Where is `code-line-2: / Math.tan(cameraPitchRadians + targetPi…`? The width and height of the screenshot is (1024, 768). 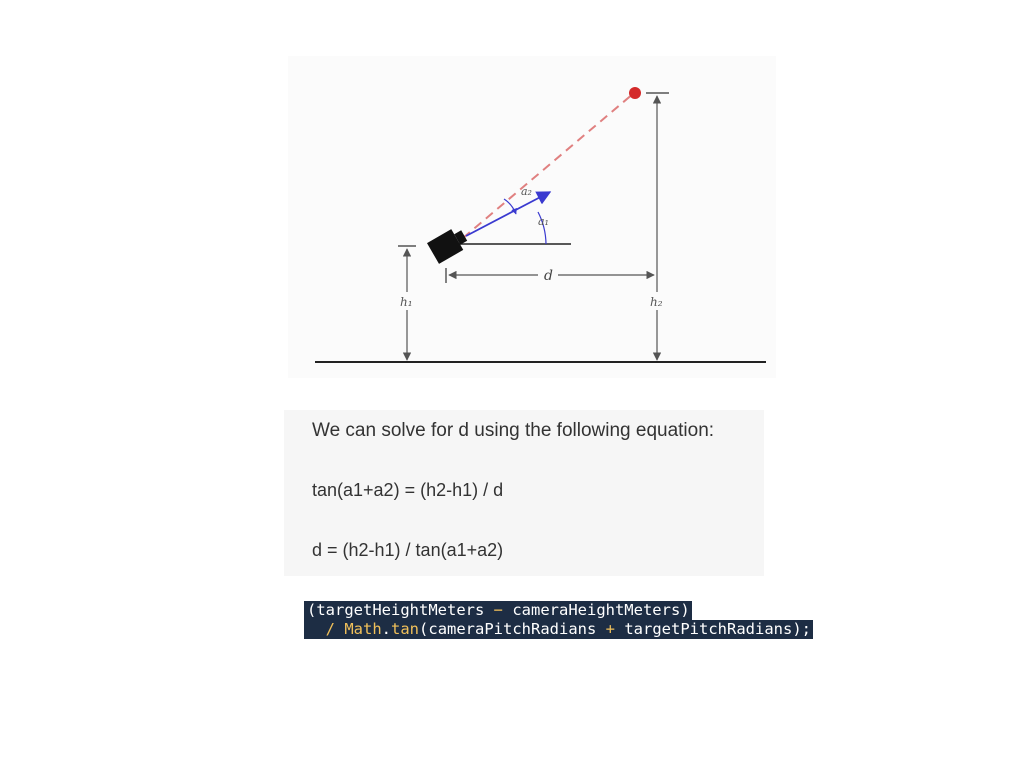
code-line-2: / Math.tan(cameraPitchRadians + targetPi… is located at coordinates (558, 629).